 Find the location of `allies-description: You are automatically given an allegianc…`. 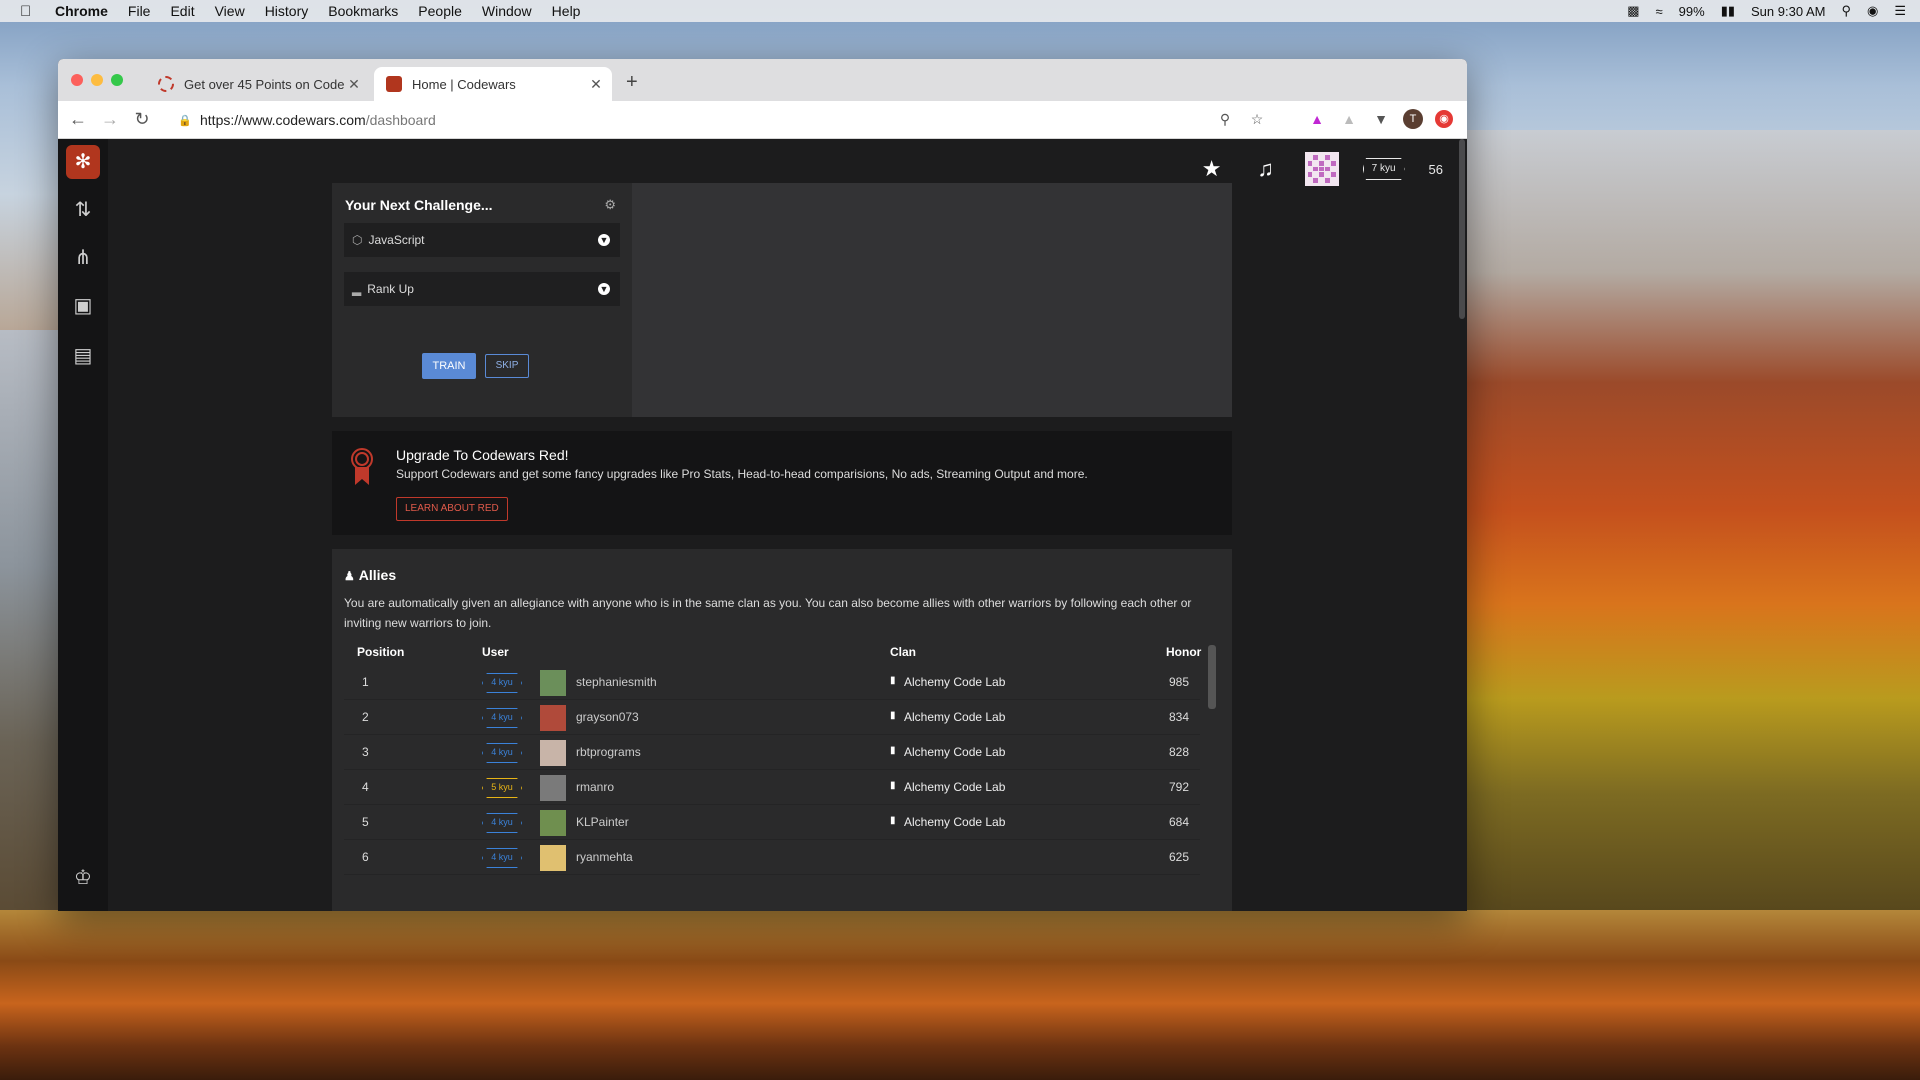

allies-description: You are automatically given an allegianc… is located at coordinates (768, 613).